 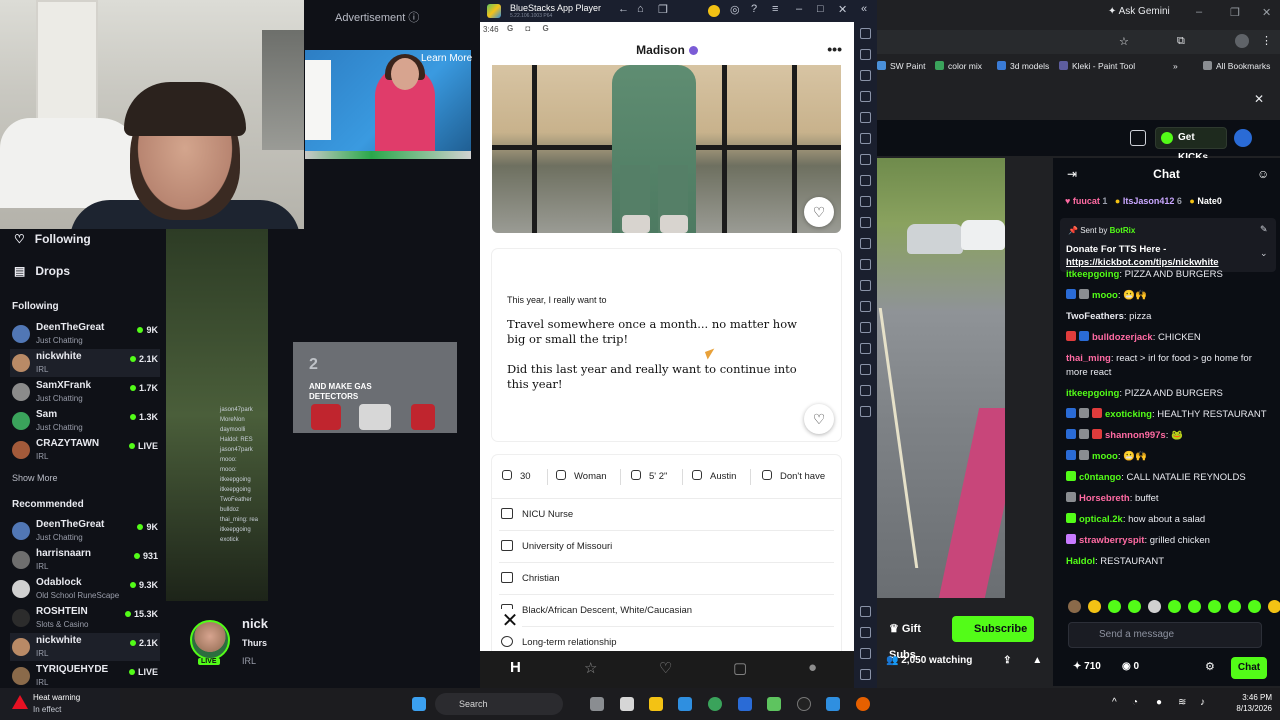 What do you see at coordinates (863, 704) in the screenshot?
I see `firefox-icon` at bounding box center [863, 704].